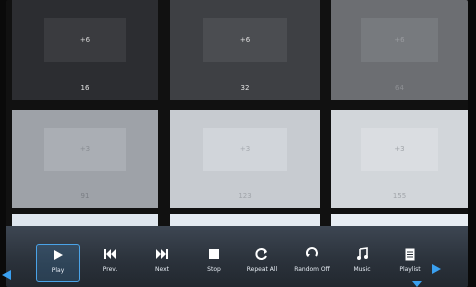 The height and width of the screenshot is (287, 476). Describe the element at coordinates (312, 254) in the screenshot. I see `shuffle-icon` at that location.